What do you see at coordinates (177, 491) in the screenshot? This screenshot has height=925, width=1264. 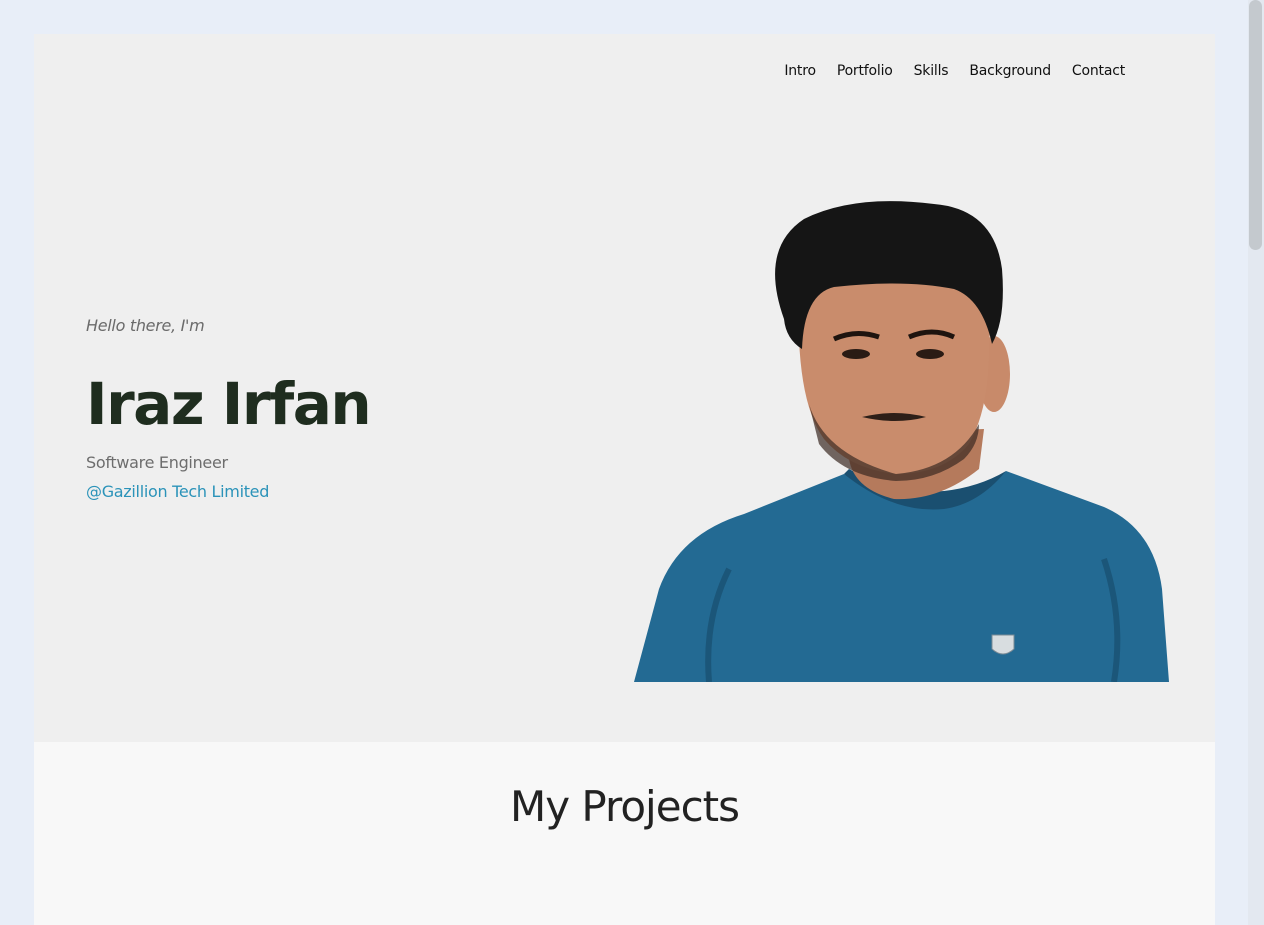 I see `company-link: @Gazillion Tech Limited` at bounding box center [177, 491].